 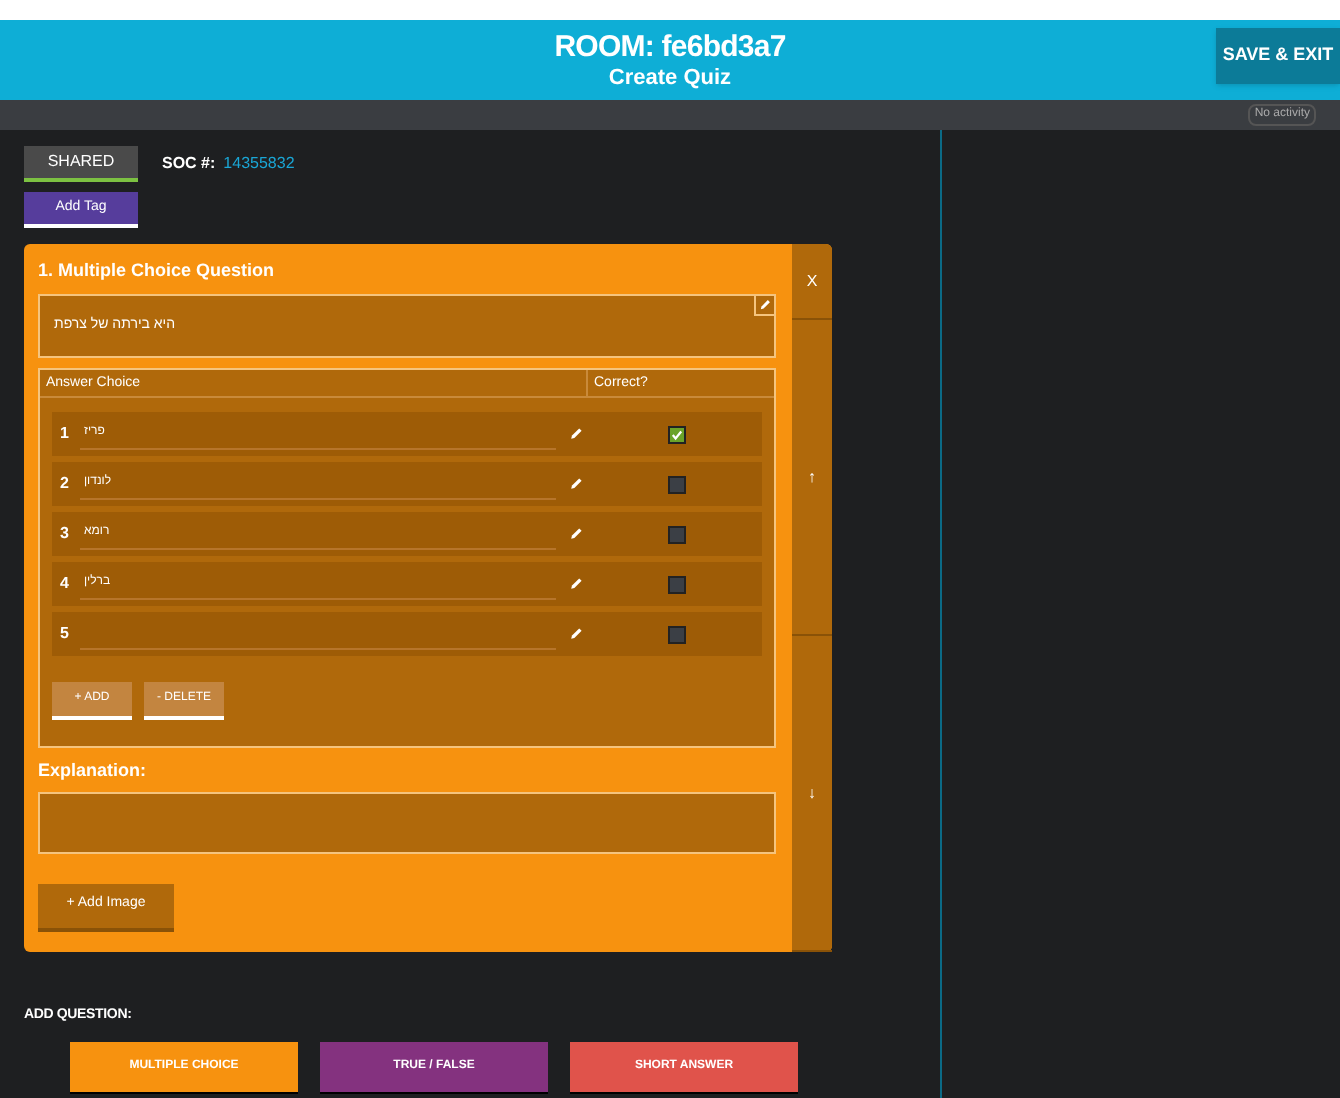 I want to click on page-subtitle: Create Quiz, so click(x=670, y=78).